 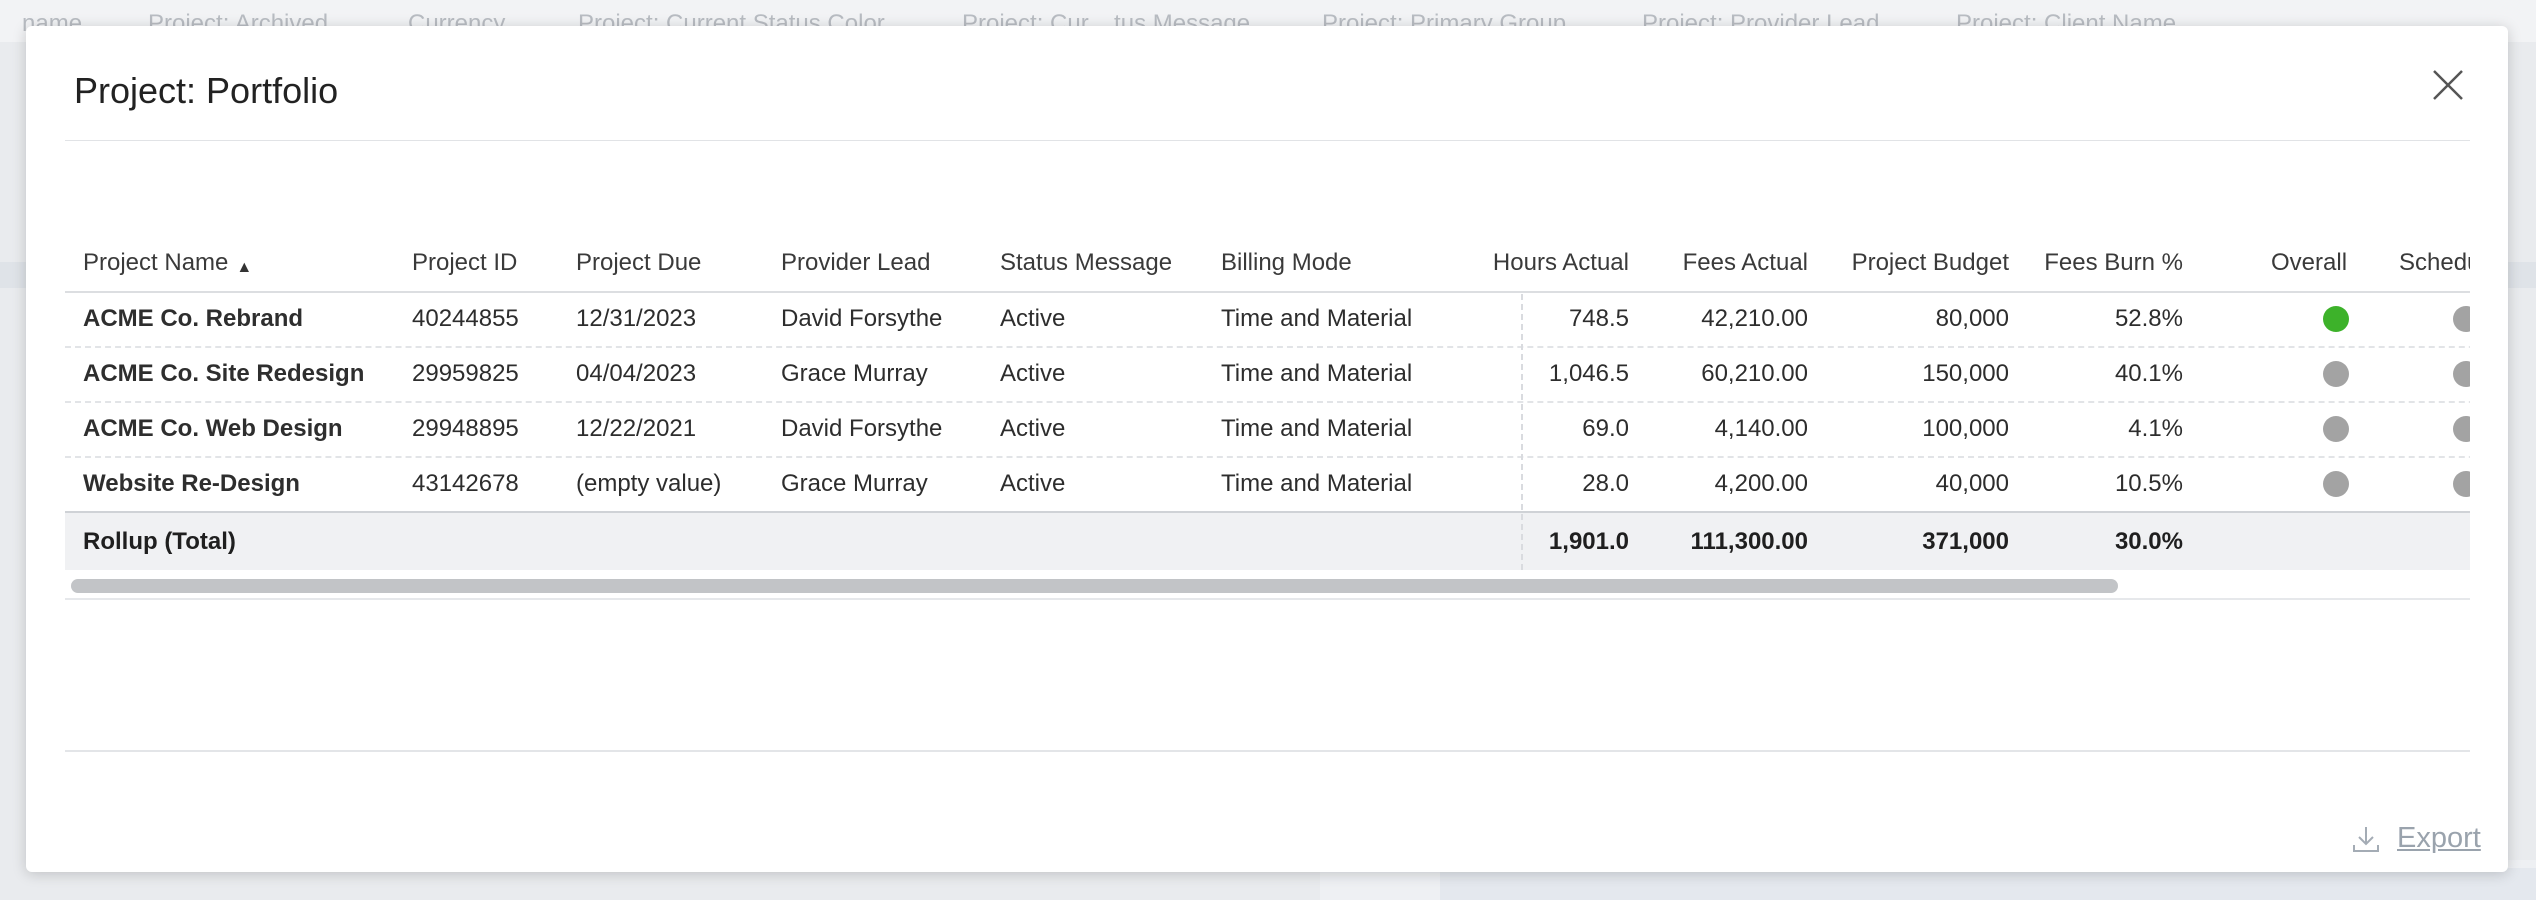 I want to click on close-button, so click(x=2448, y=85).